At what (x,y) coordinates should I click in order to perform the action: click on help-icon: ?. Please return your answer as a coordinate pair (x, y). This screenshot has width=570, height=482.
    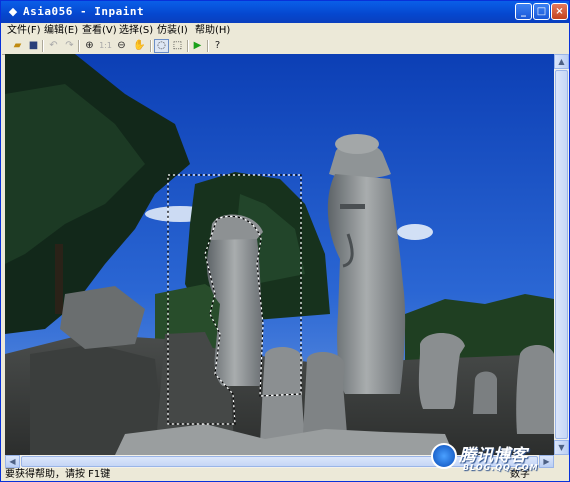
    Looking at the image, I should click on (217, 46).